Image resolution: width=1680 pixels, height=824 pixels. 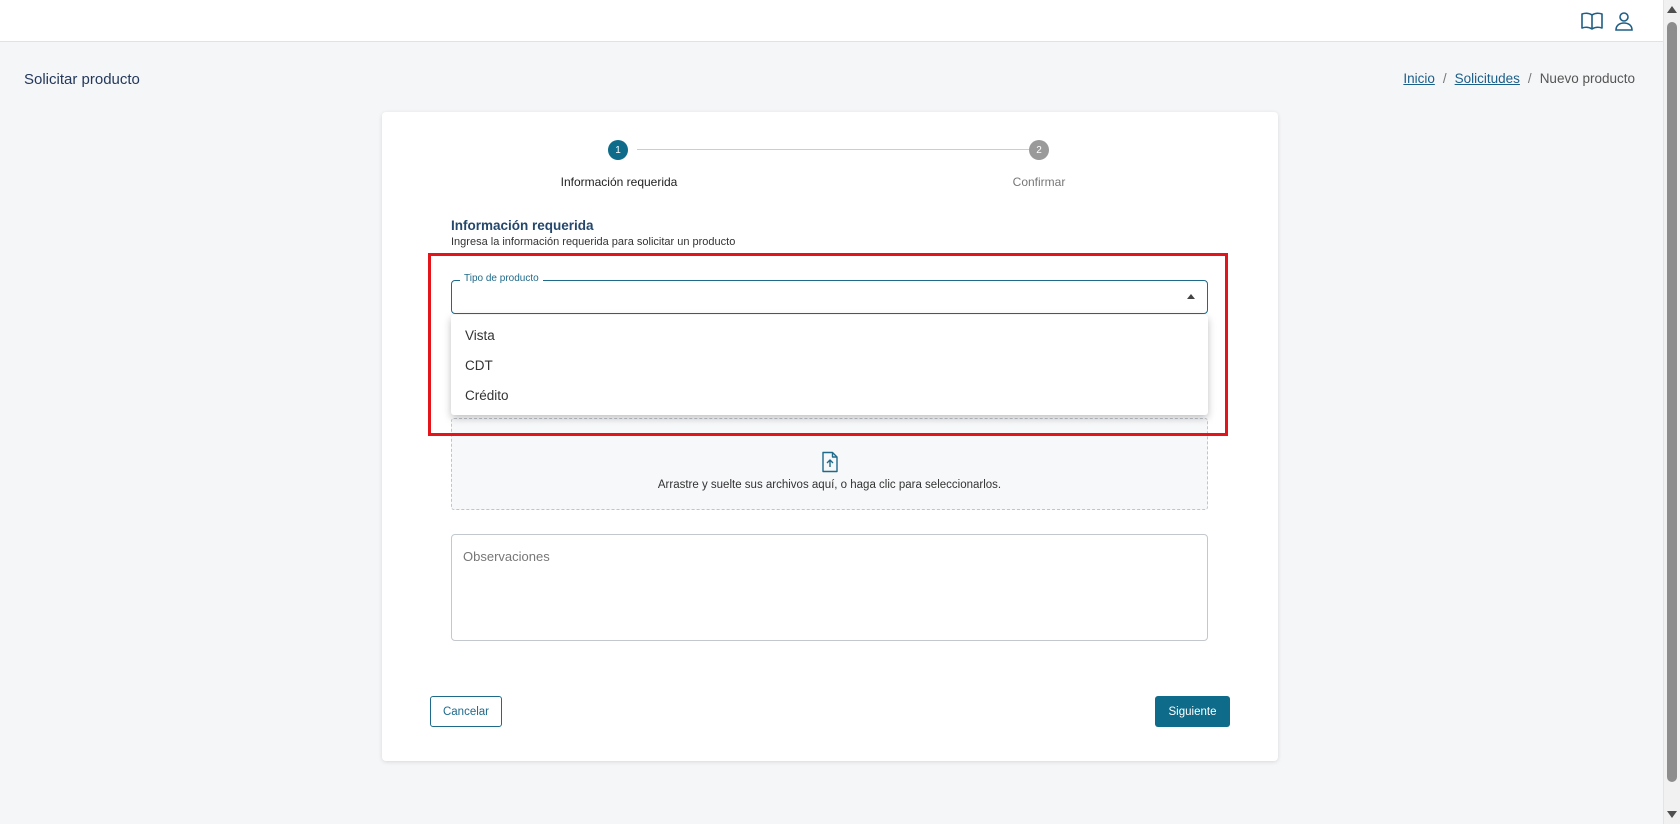 I want to click on breadcrumb: Inicio / Solicitudes / Nuevo producto, so click(x=1519, y=78).